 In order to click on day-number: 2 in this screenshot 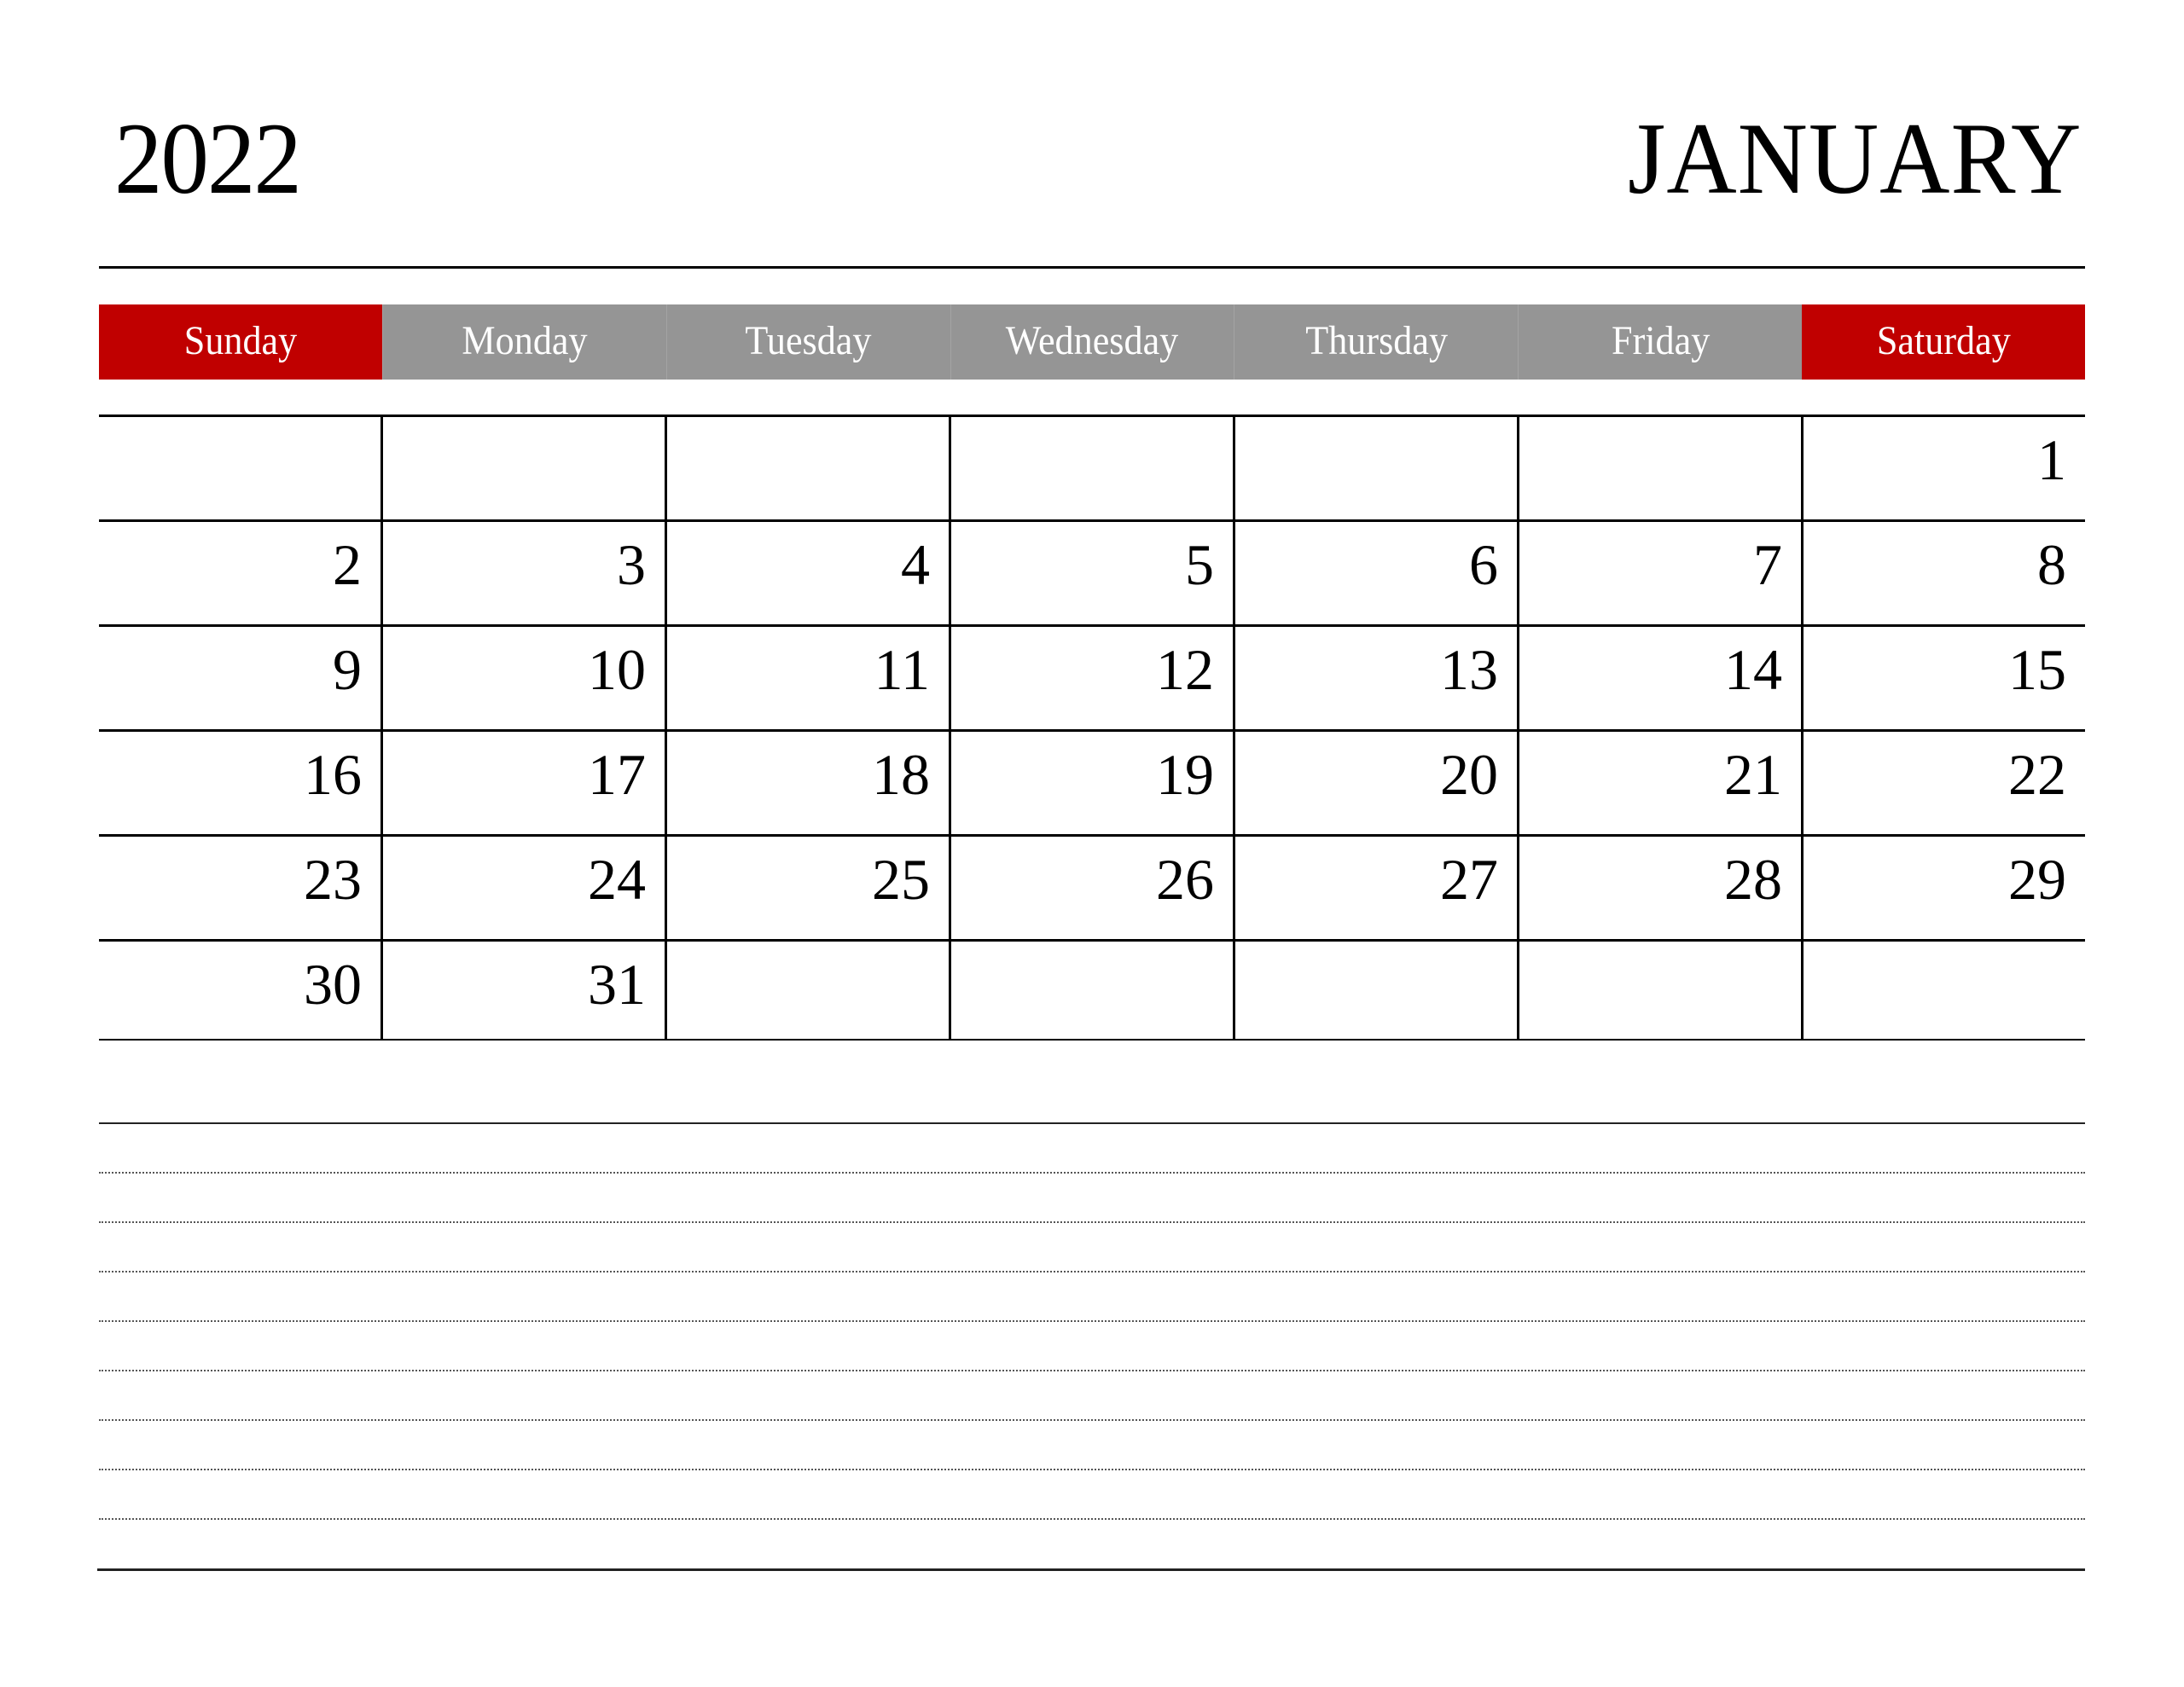, I will do `click(348, 565)`.